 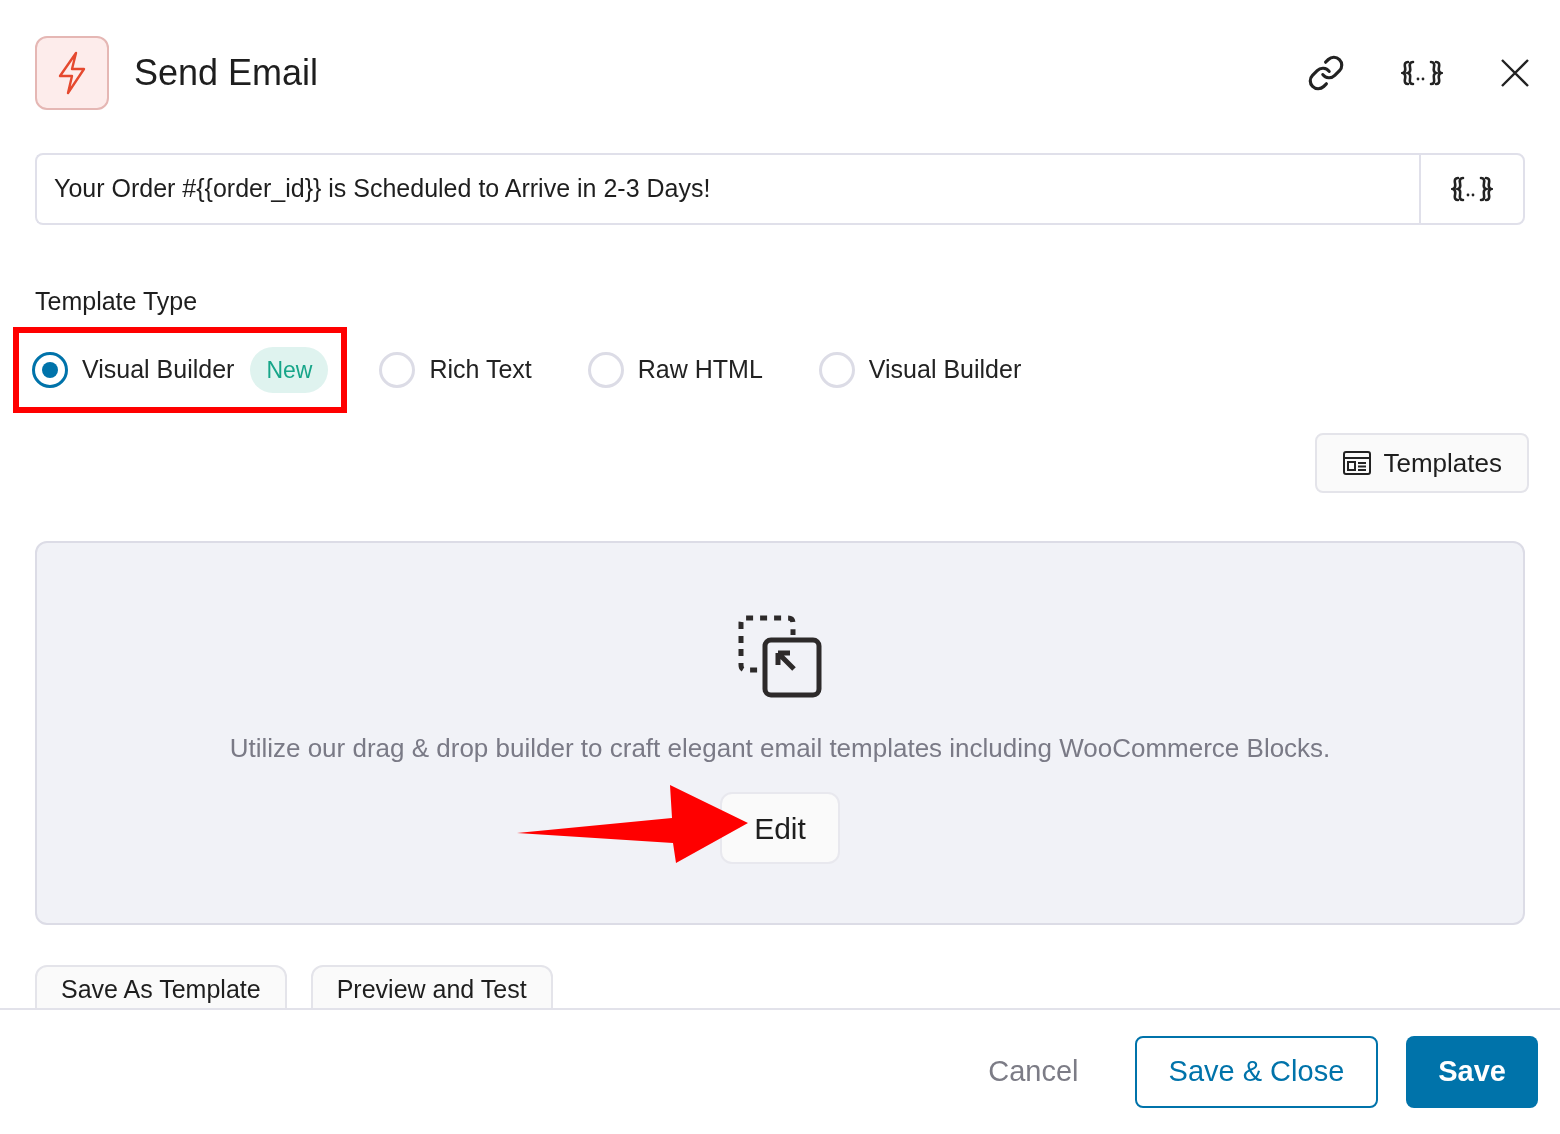 What do you see at coordinates (1421, 463) in the screenshot?
I see `templates-button: Templates` at bounding box center [1421, 463].